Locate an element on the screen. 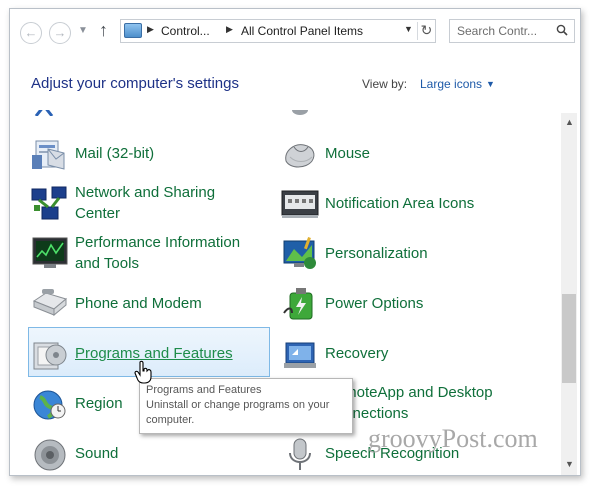 Image resolution: width=599 pixels, height=496 pixels. item-label: Mouse is located at coordinates (348, 153).